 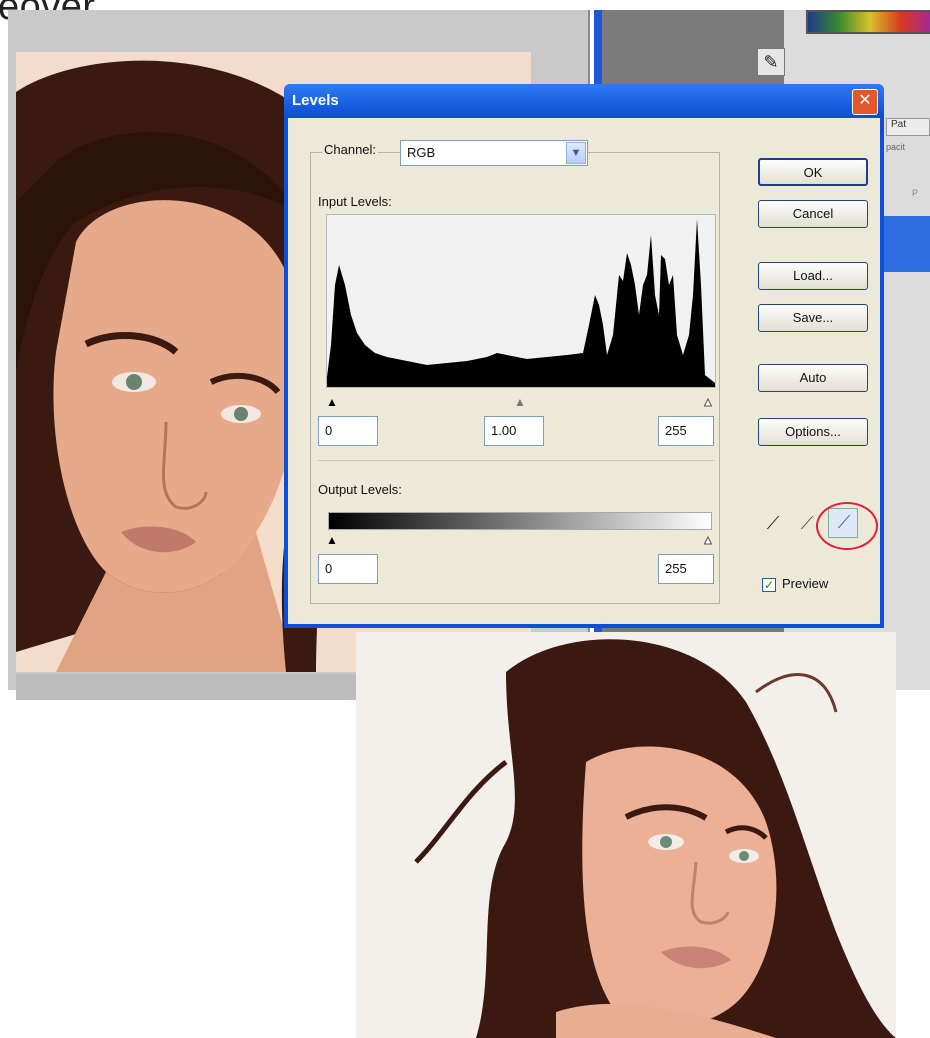 I want to click on preview-checkbox: ✓, so click(x=769, y=585).